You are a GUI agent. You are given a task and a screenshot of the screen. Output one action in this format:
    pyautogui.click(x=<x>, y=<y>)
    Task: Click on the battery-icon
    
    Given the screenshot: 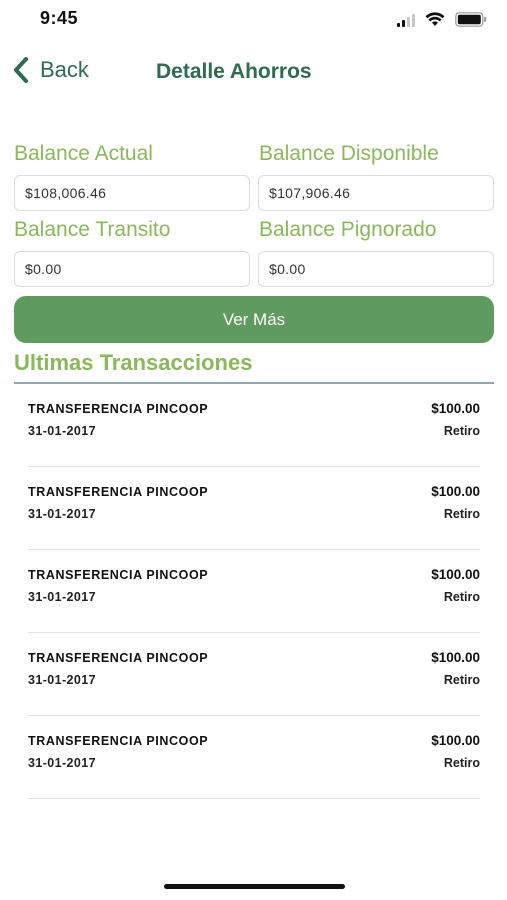 What is the action you would take?
    pyautogui.click(x=471, y=19)
    